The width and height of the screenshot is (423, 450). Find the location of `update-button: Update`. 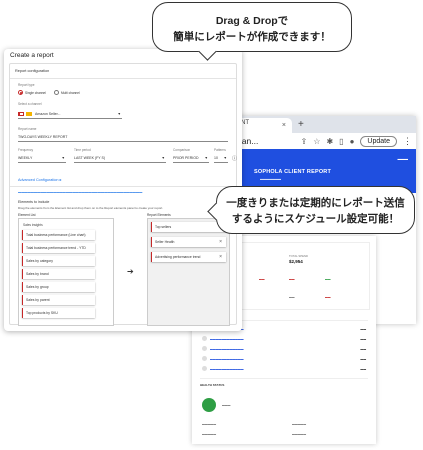

update-button: Update is located at coordinates (378, 141).